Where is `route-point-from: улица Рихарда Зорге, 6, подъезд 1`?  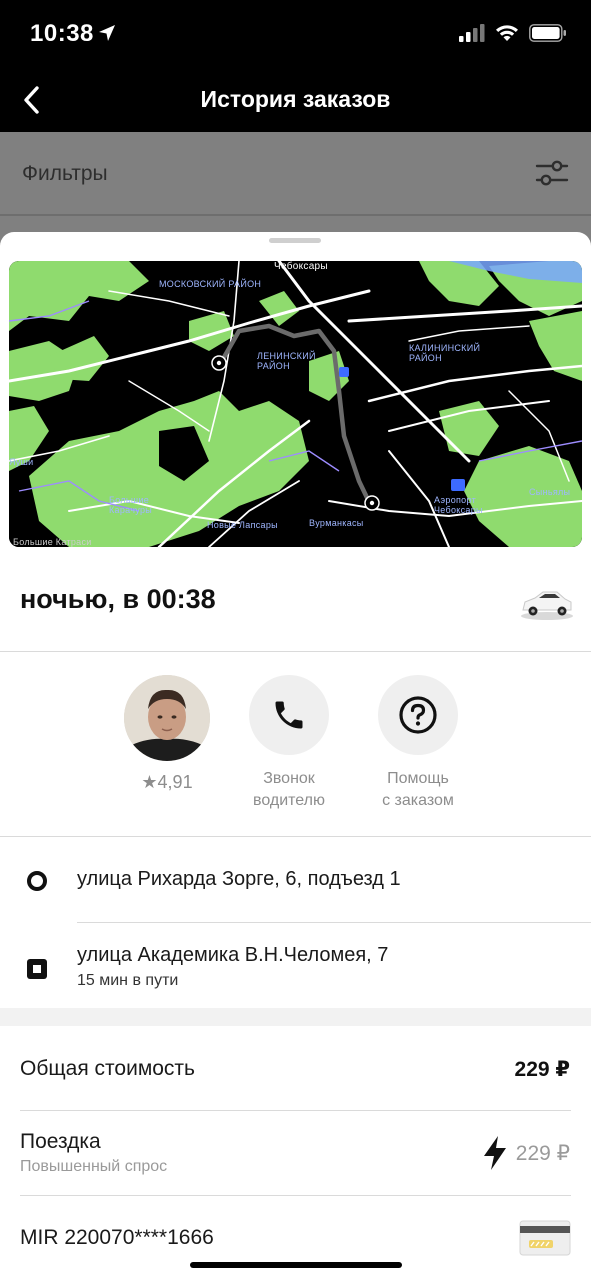
route-point-from: улица Рихарда Зорге, 6, подъезд 1 is located at coordinates (295, 892).